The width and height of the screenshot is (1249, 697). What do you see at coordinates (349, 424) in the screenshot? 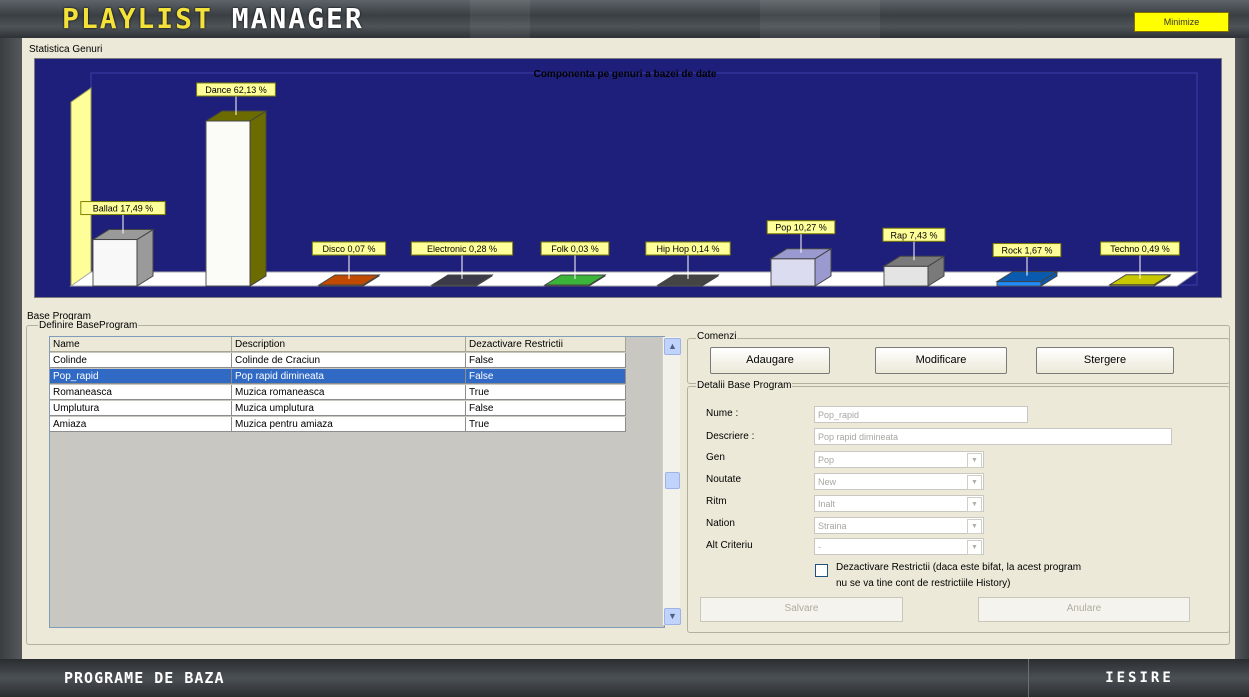
I see `cell-description: Muzica pentru amiaza` at bounding box center [349, 424].